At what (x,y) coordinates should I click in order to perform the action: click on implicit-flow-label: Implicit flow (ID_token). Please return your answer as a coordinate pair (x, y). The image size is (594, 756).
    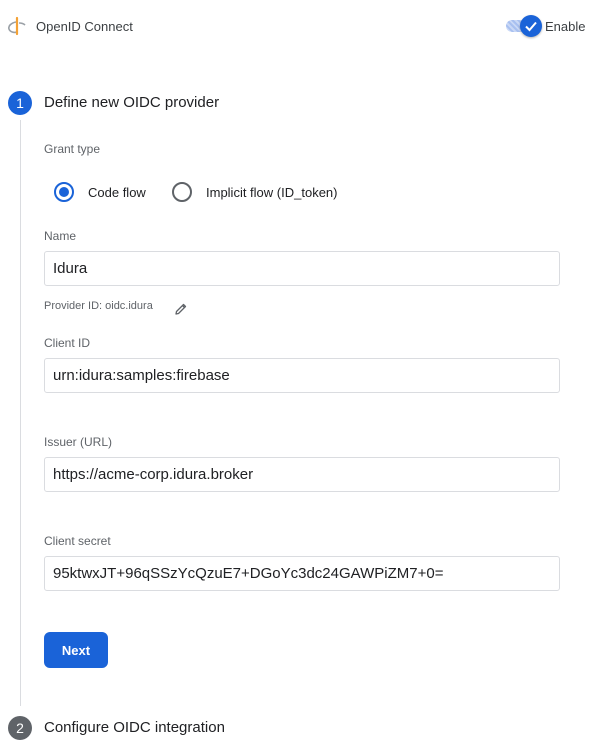
    Looking at the image, I should click on (271, 192).